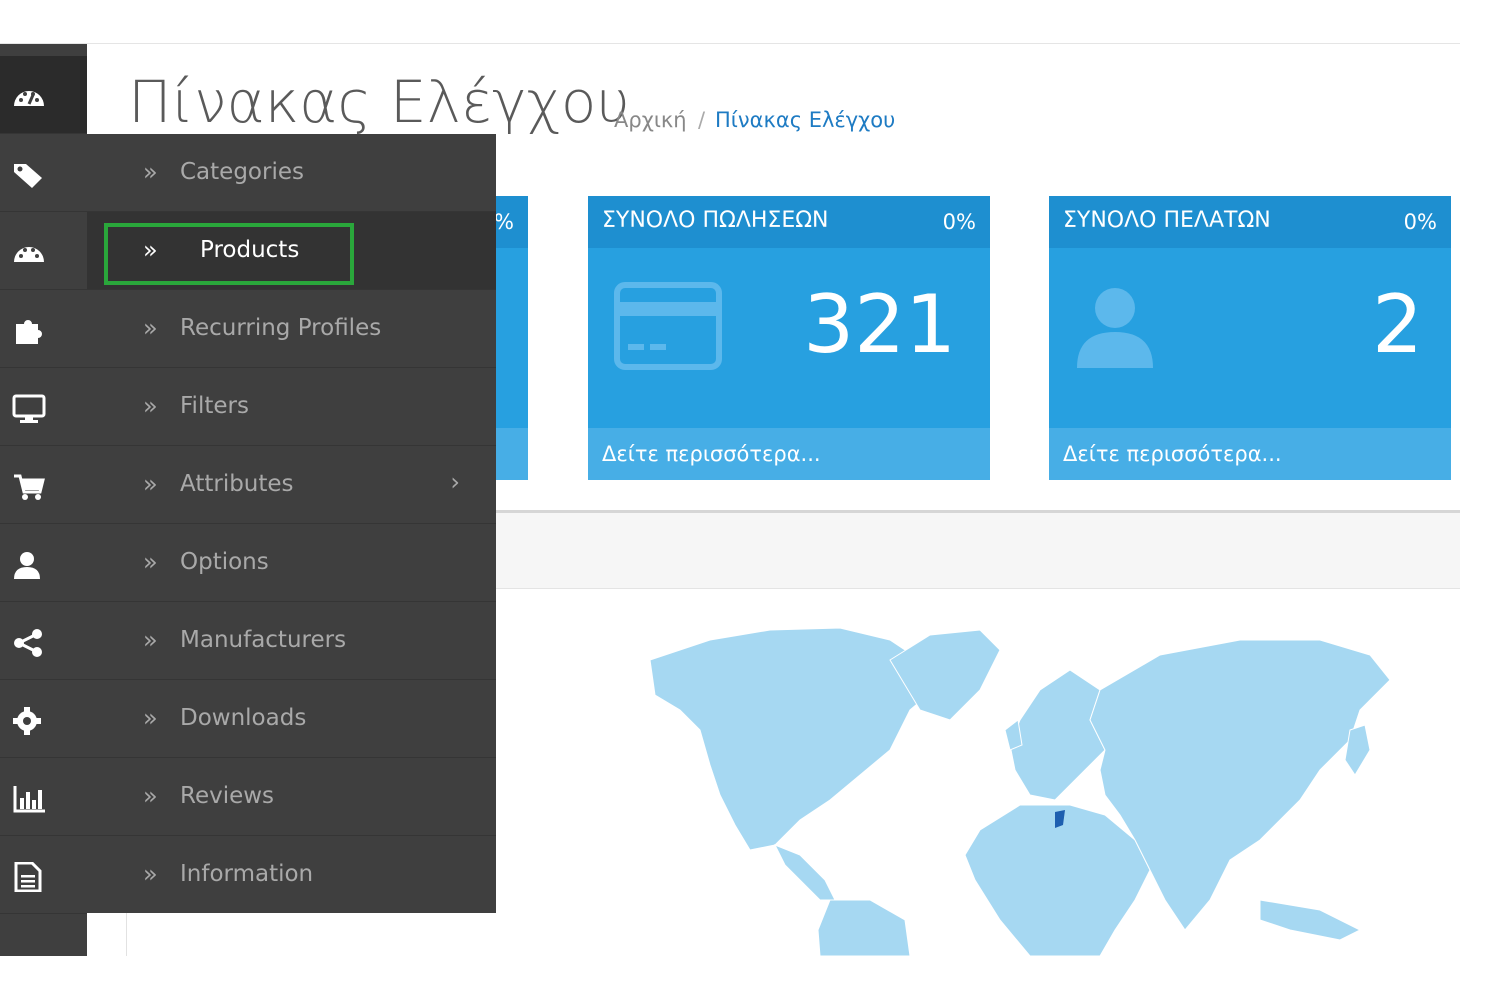  I want to click on menu-item-label: Attributes, so click(237, 484).